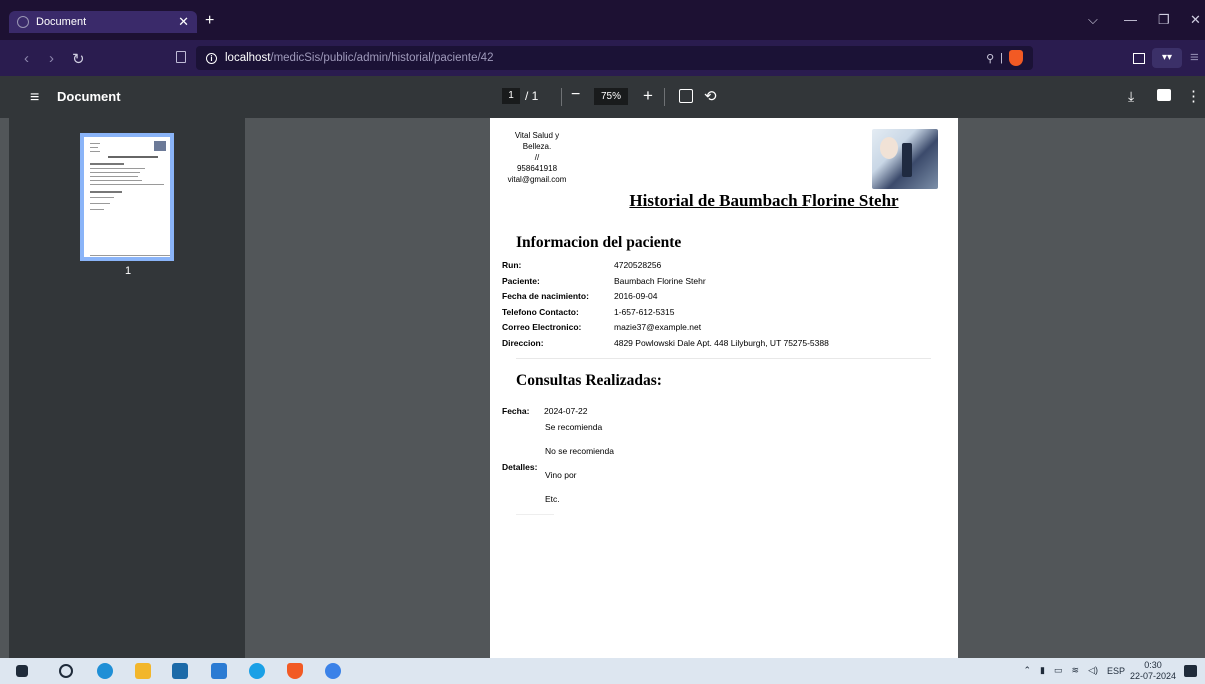  What do you see at coordinates (127, 197) in the screenshot?
I see `page-thumbnail` at bounding box center [127, 197].